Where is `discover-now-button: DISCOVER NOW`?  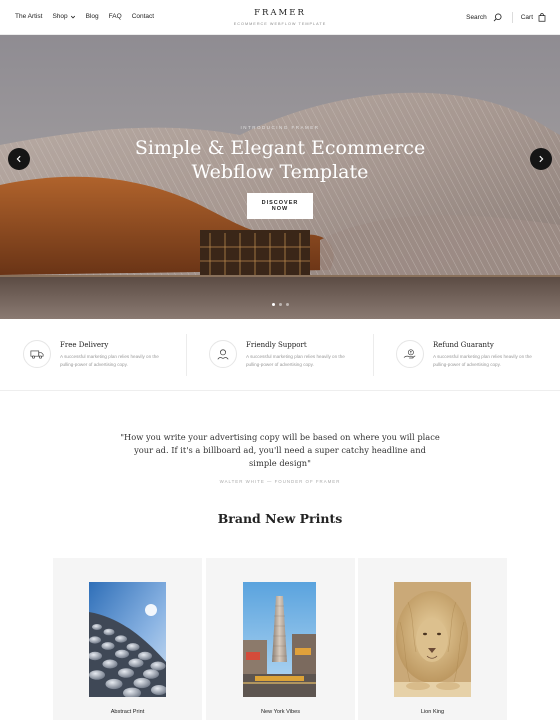
discover-now-button: DISCOVER NOW is located at coordinates (280, 206).